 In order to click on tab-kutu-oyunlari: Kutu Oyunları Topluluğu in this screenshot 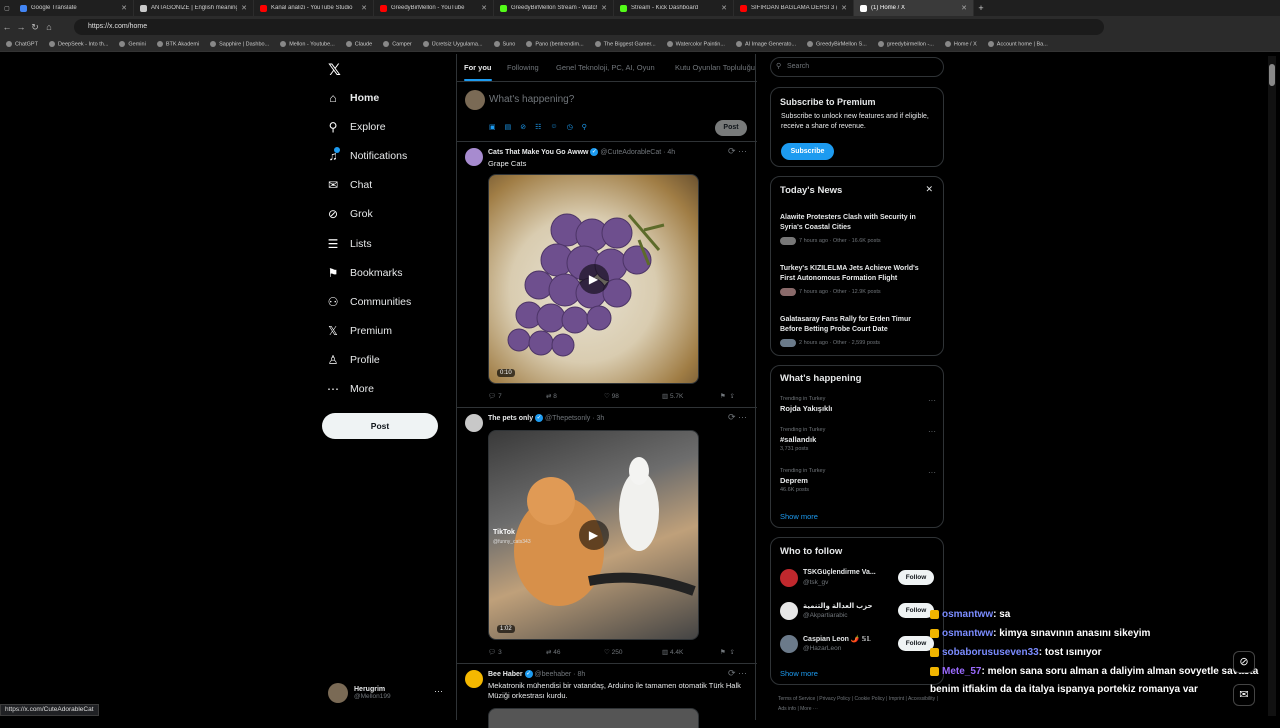, I will do `click(715, 67)`.